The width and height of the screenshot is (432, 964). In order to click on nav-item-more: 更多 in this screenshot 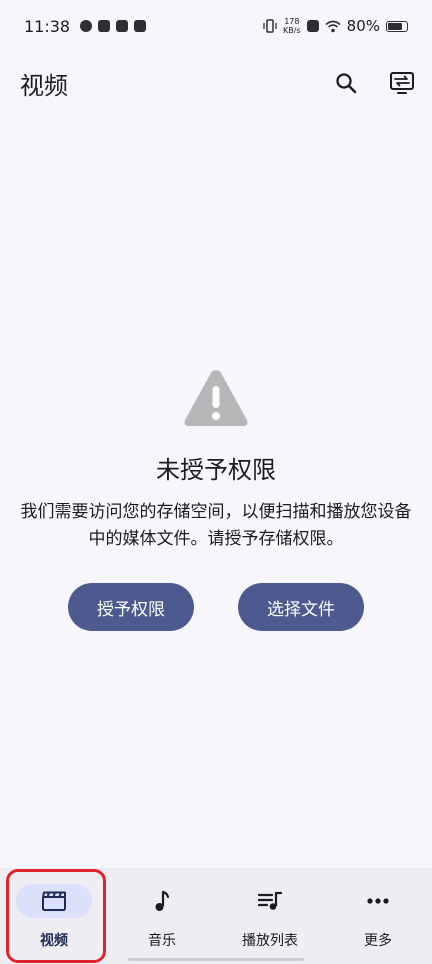, I will do `click(378, 916)`.